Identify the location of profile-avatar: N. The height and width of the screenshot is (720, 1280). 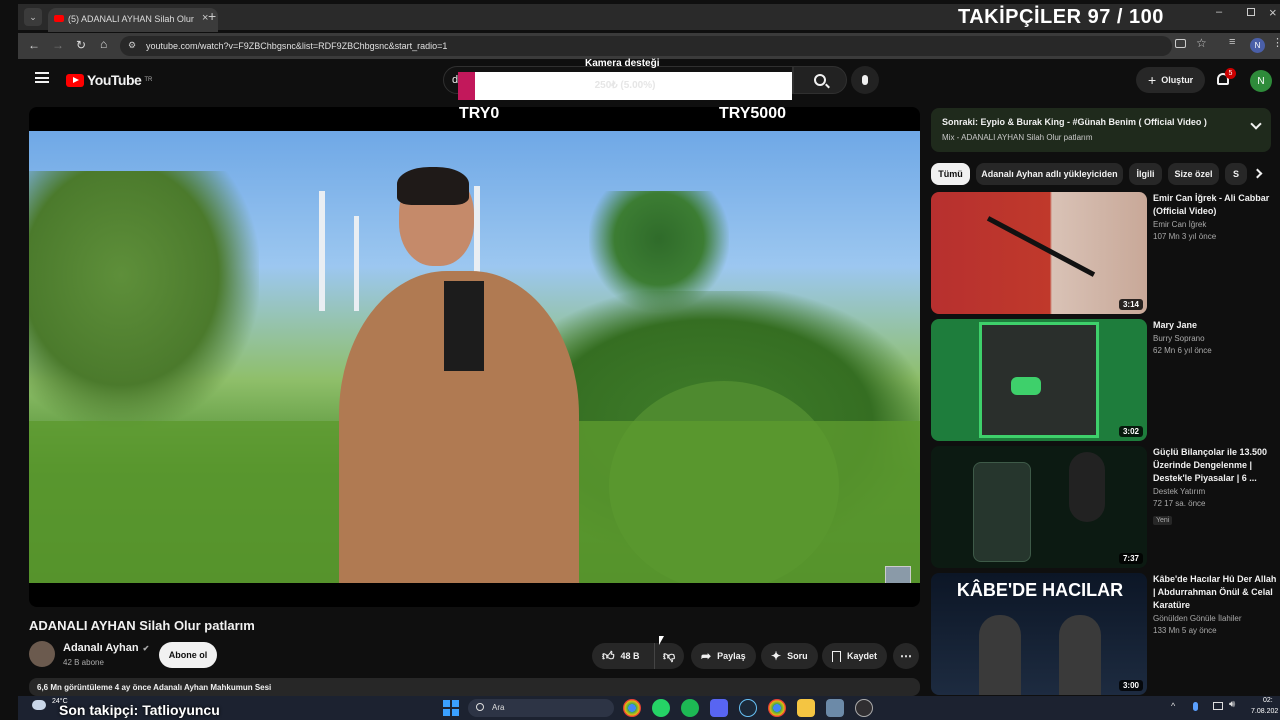
(1257, 45).